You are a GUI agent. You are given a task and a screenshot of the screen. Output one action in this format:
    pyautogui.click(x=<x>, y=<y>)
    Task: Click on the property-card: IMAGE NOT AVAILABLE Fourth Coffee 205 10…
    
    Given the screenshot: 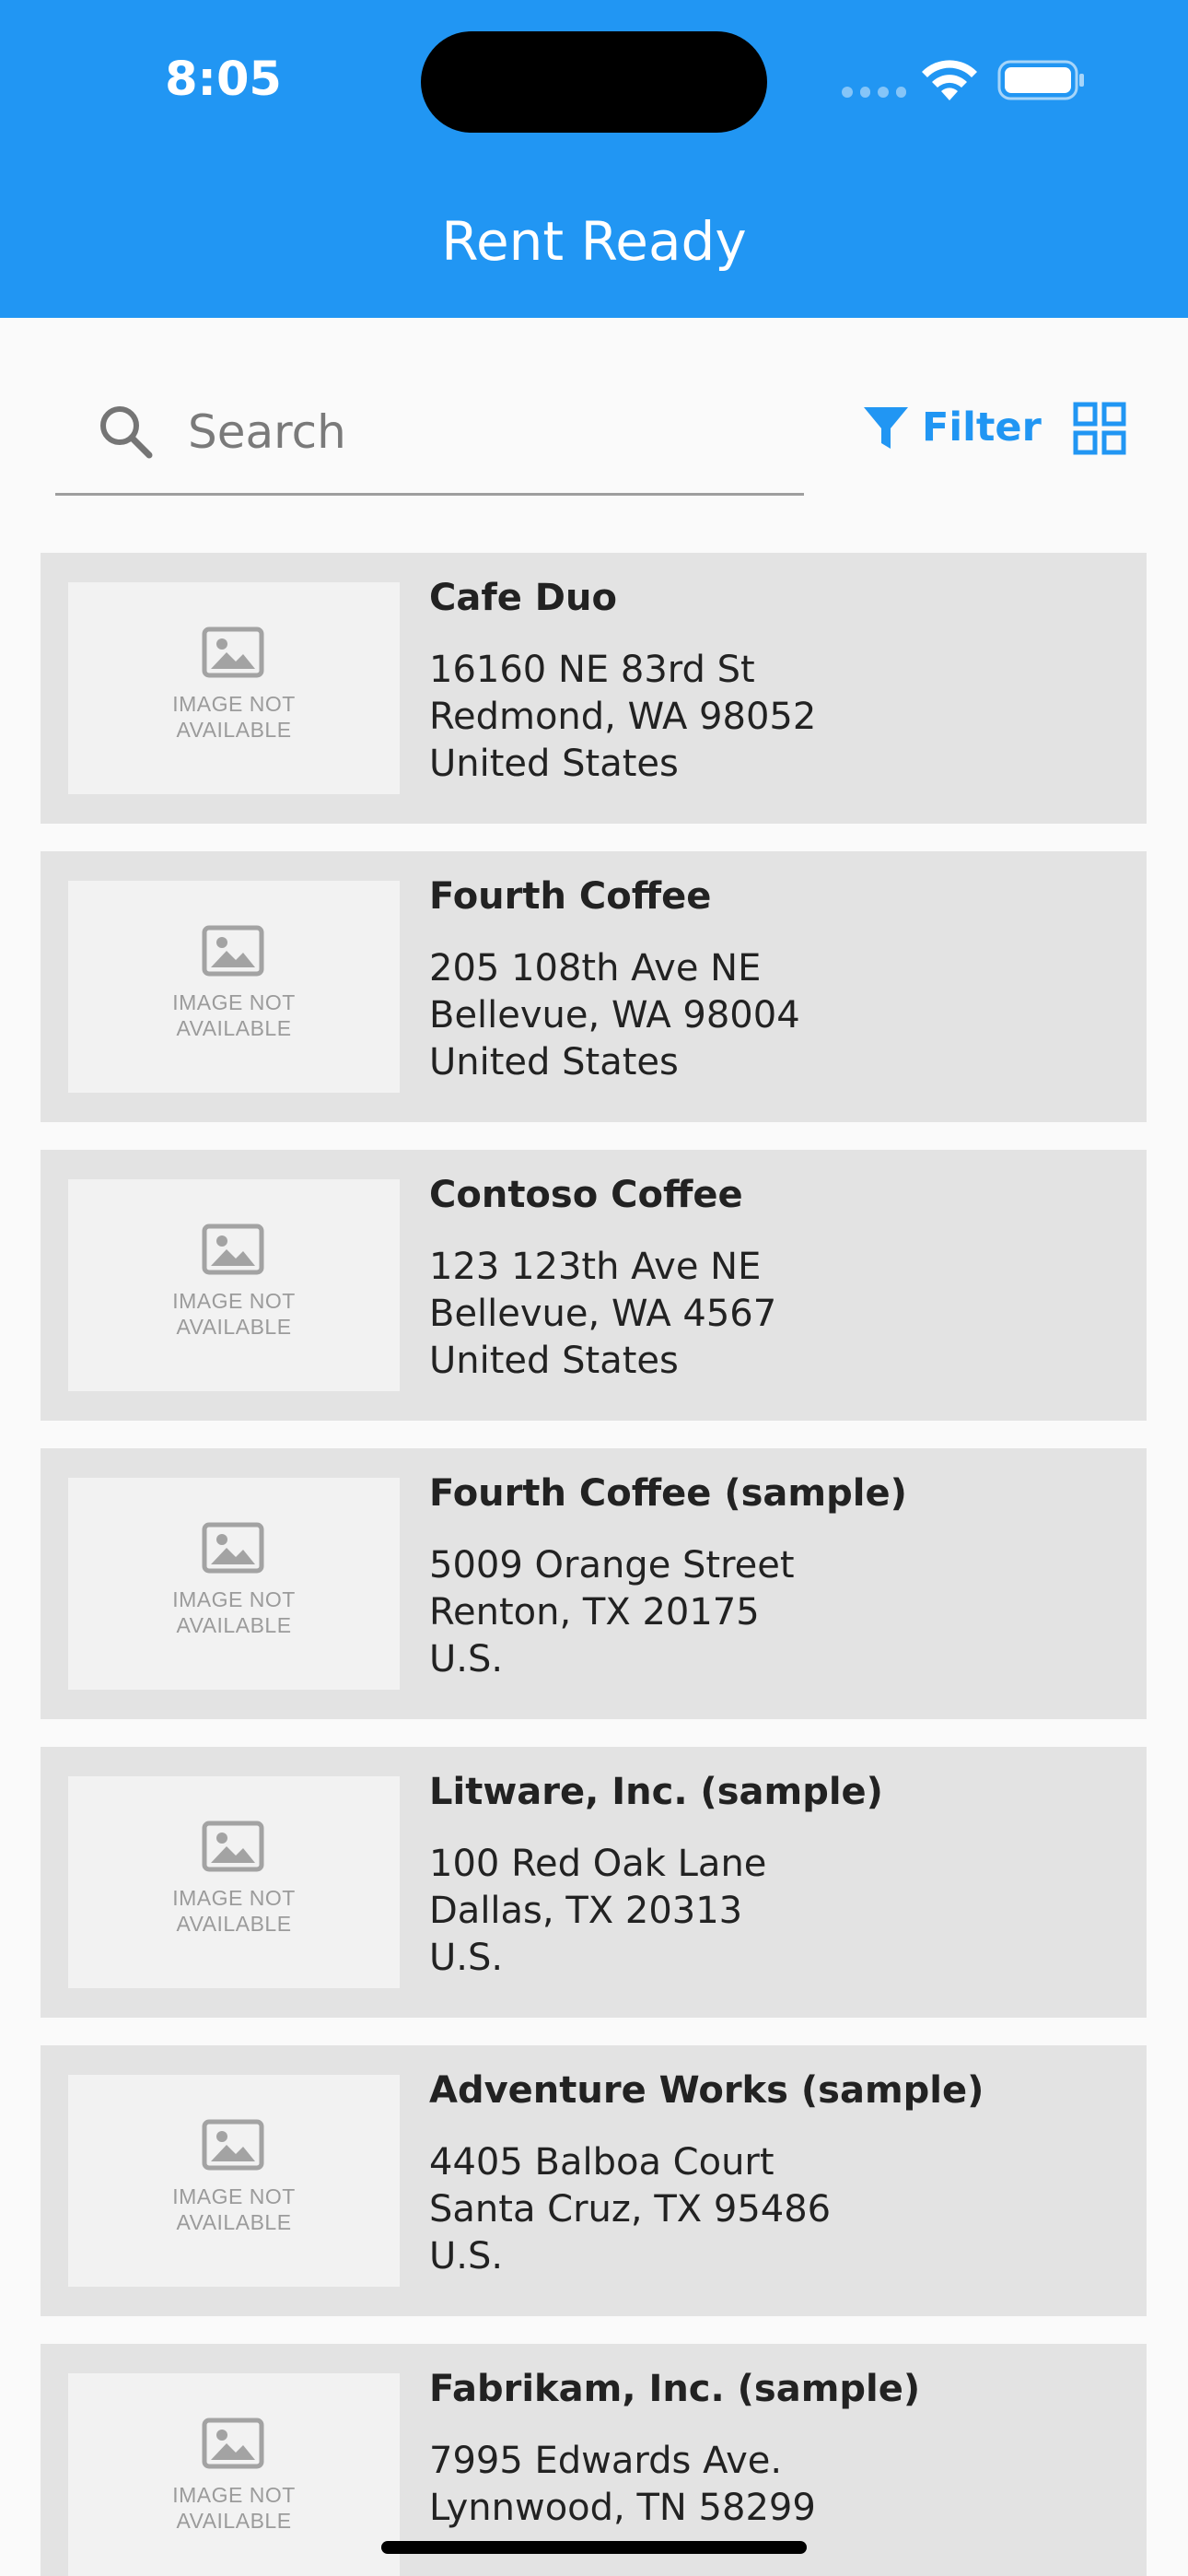 What is the action you would take?
    pyautogui.click(x=594, y=986)
    